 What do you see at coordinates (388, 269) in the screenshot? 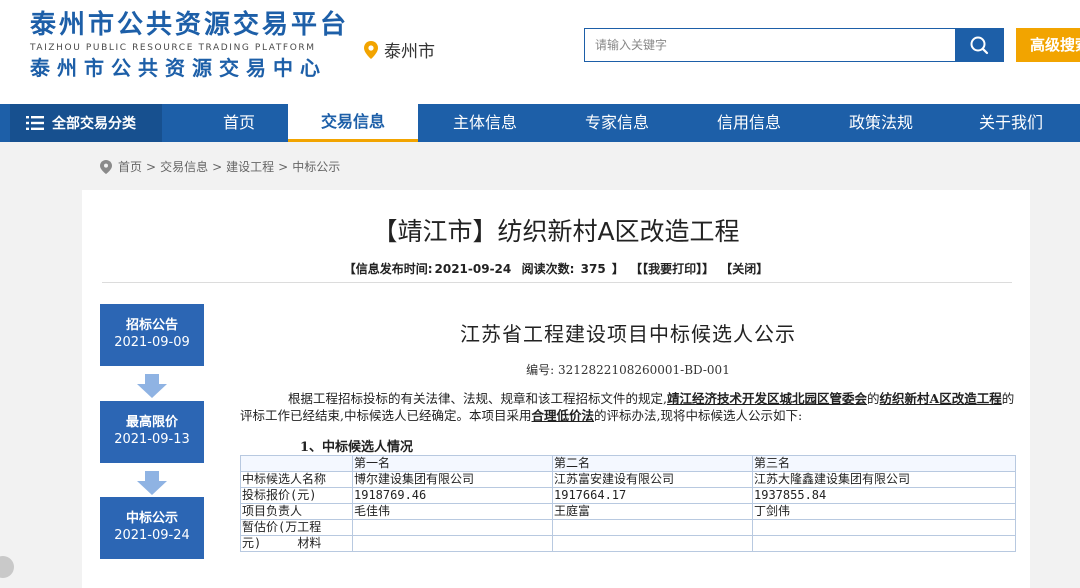
I see `publish-label: 【信息发布时间:` at bounding box center [388, 269].